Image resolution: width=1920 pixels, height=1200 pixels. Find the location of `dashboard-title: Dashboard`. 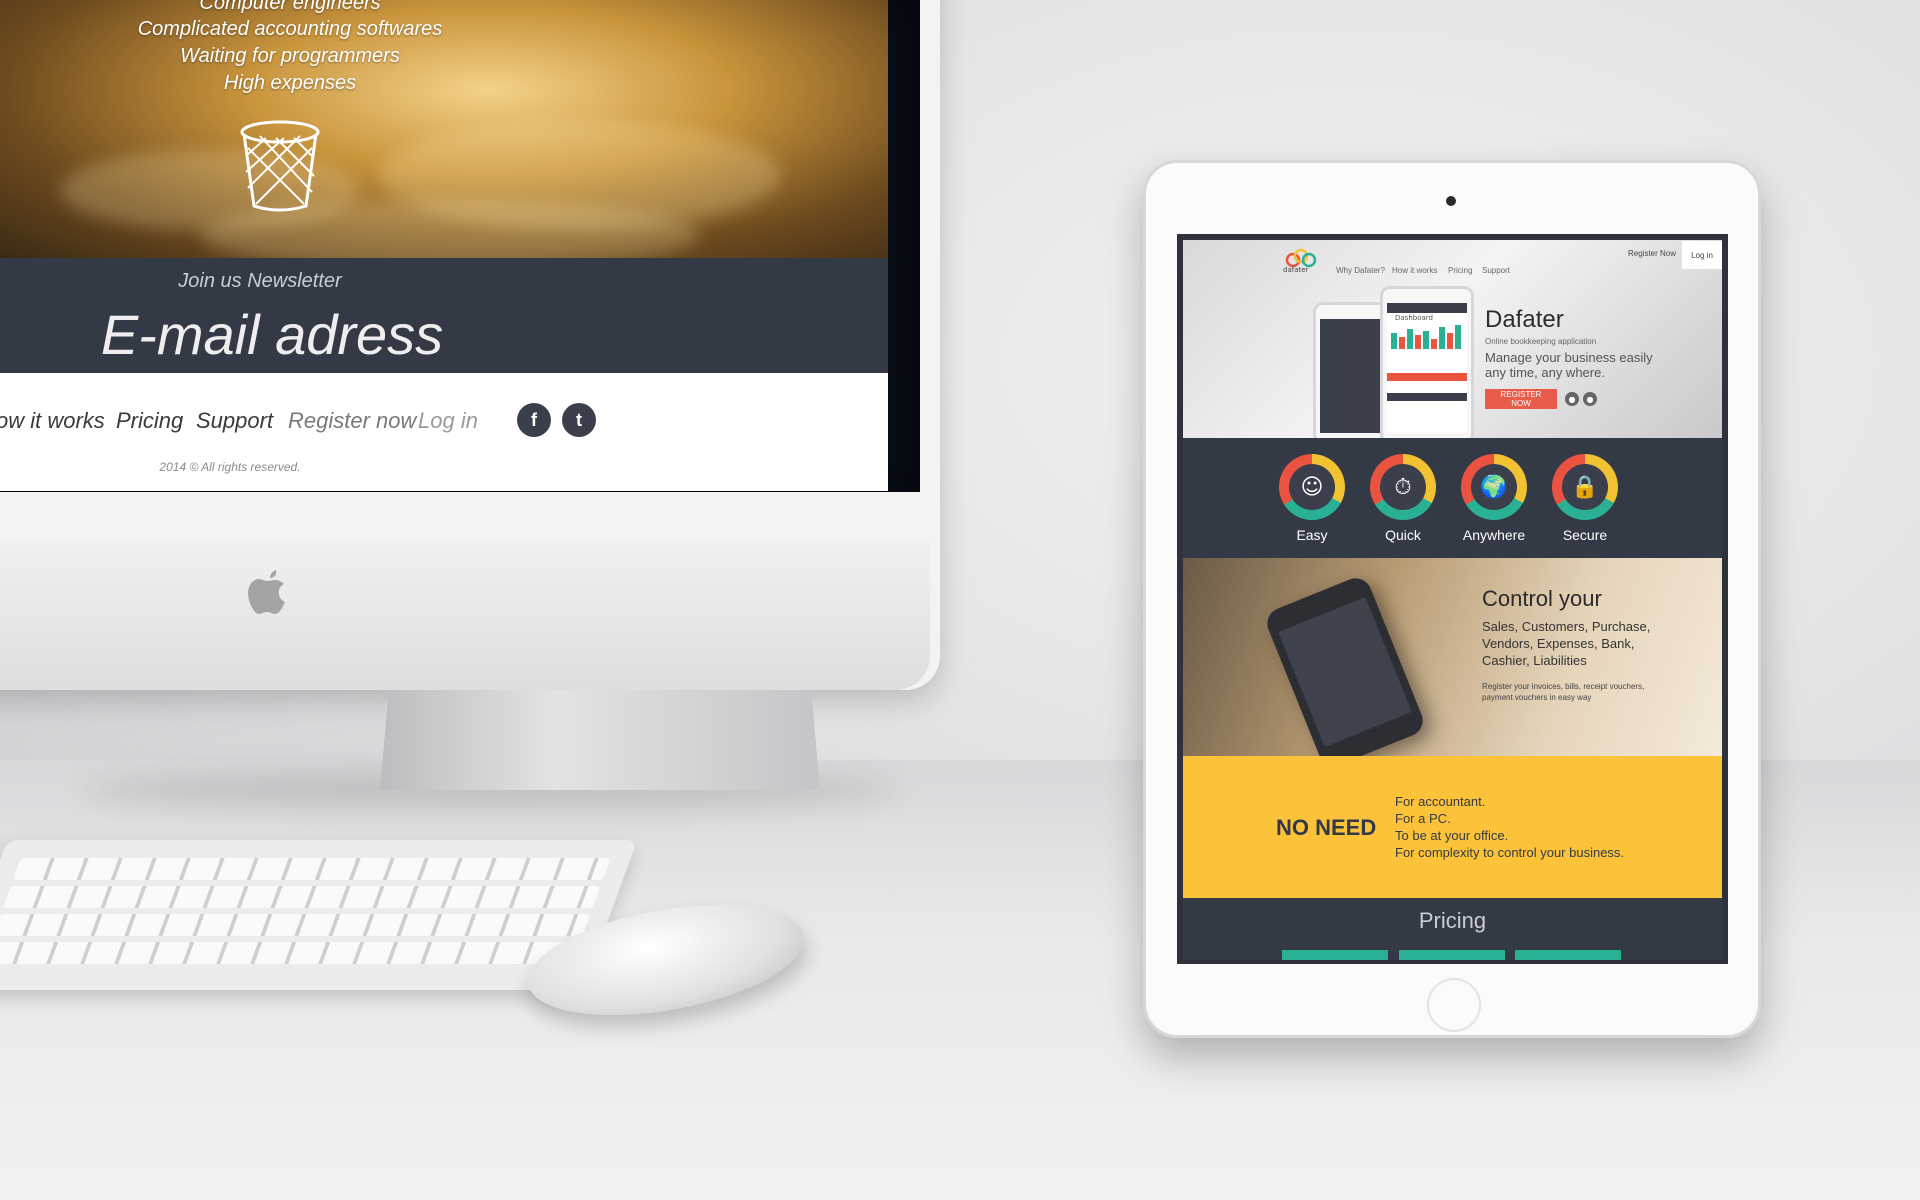

dashboard-title: Dashboard is located at coordinates (1414, 318).